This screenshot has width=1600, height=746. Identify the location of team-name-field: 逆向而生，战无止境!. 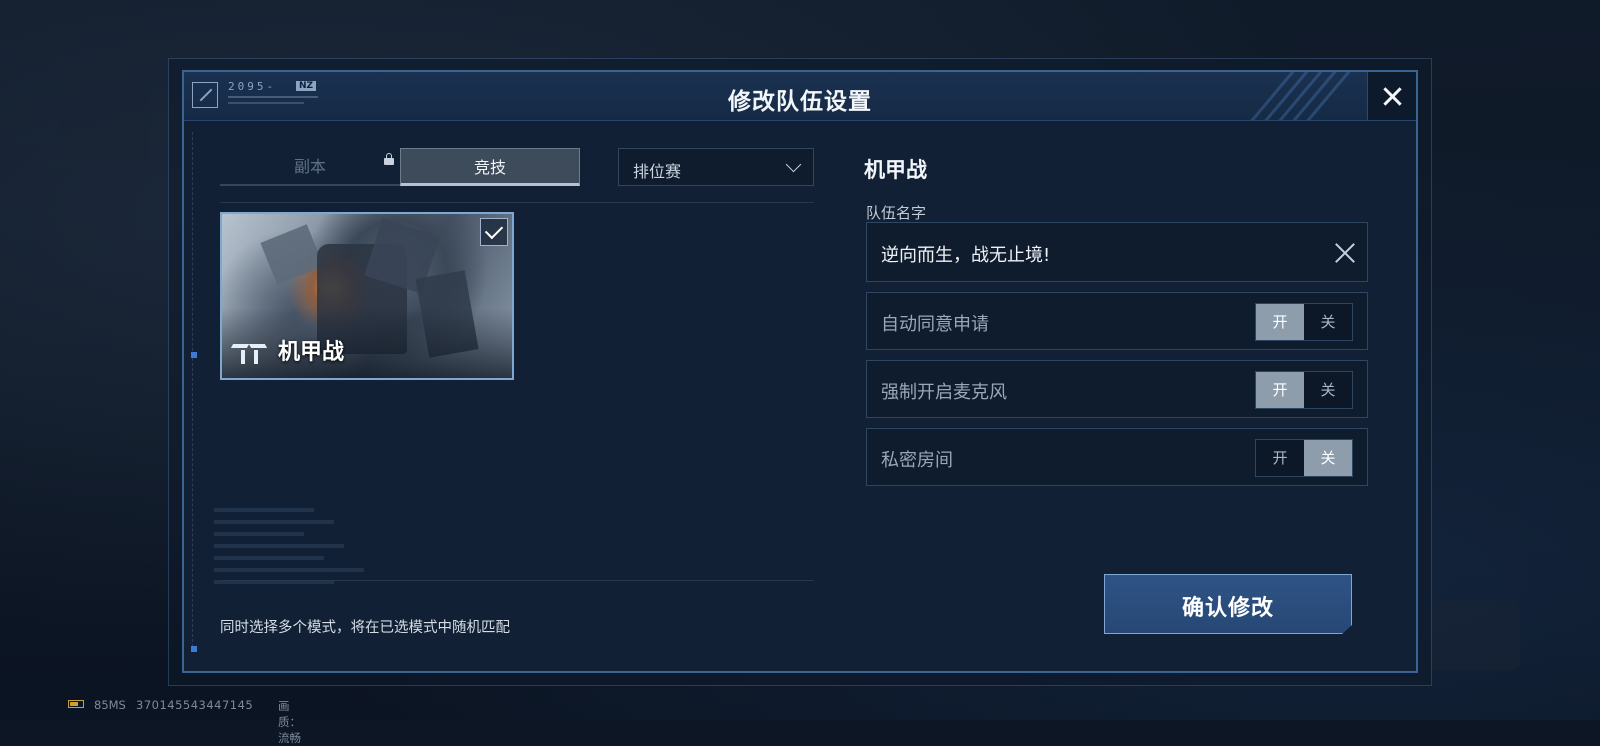
(1117, 252).